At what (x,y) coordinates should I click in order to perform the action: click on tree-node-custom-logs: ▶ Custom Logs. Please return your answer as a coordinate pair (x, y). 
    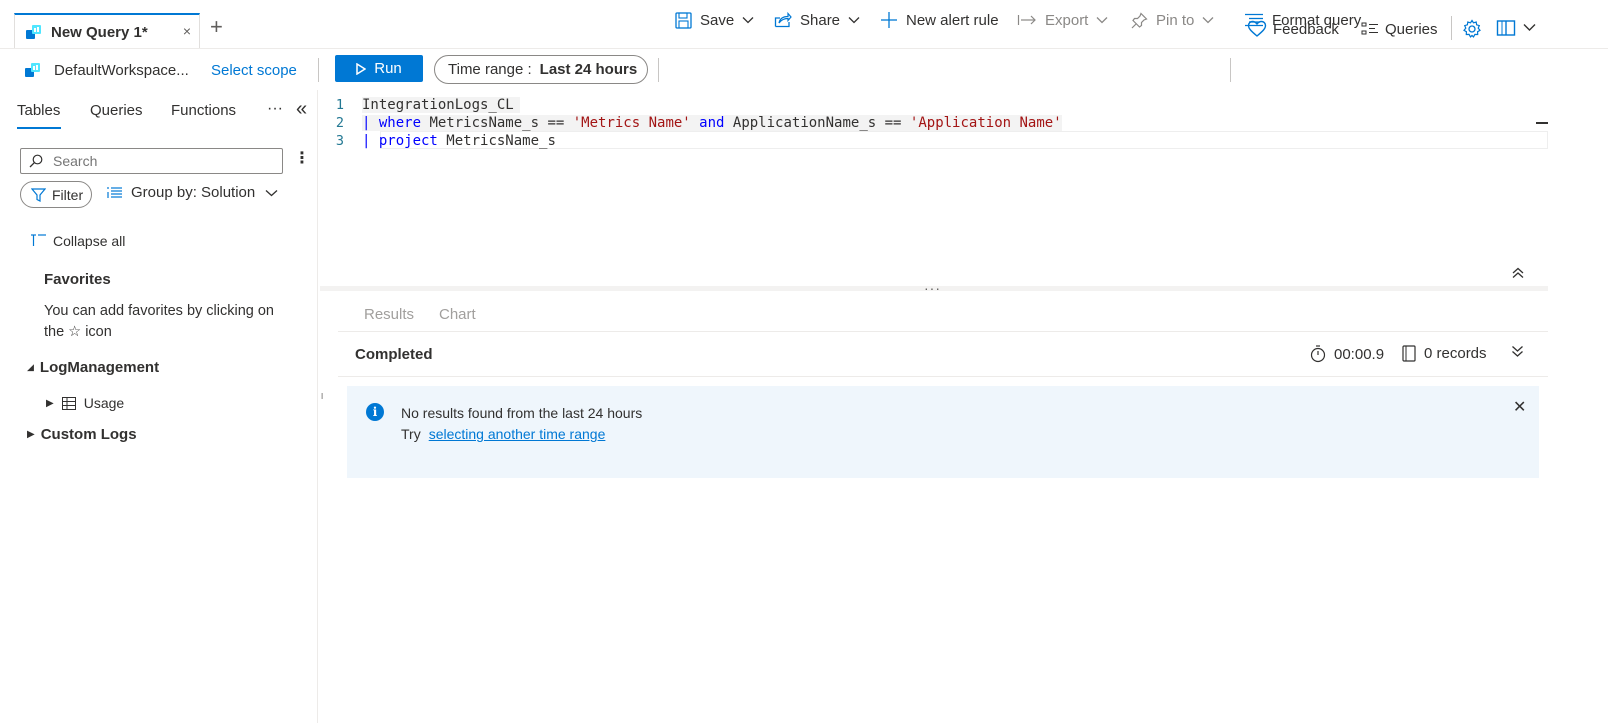
    Looking at the image, I should click on (82, 434).